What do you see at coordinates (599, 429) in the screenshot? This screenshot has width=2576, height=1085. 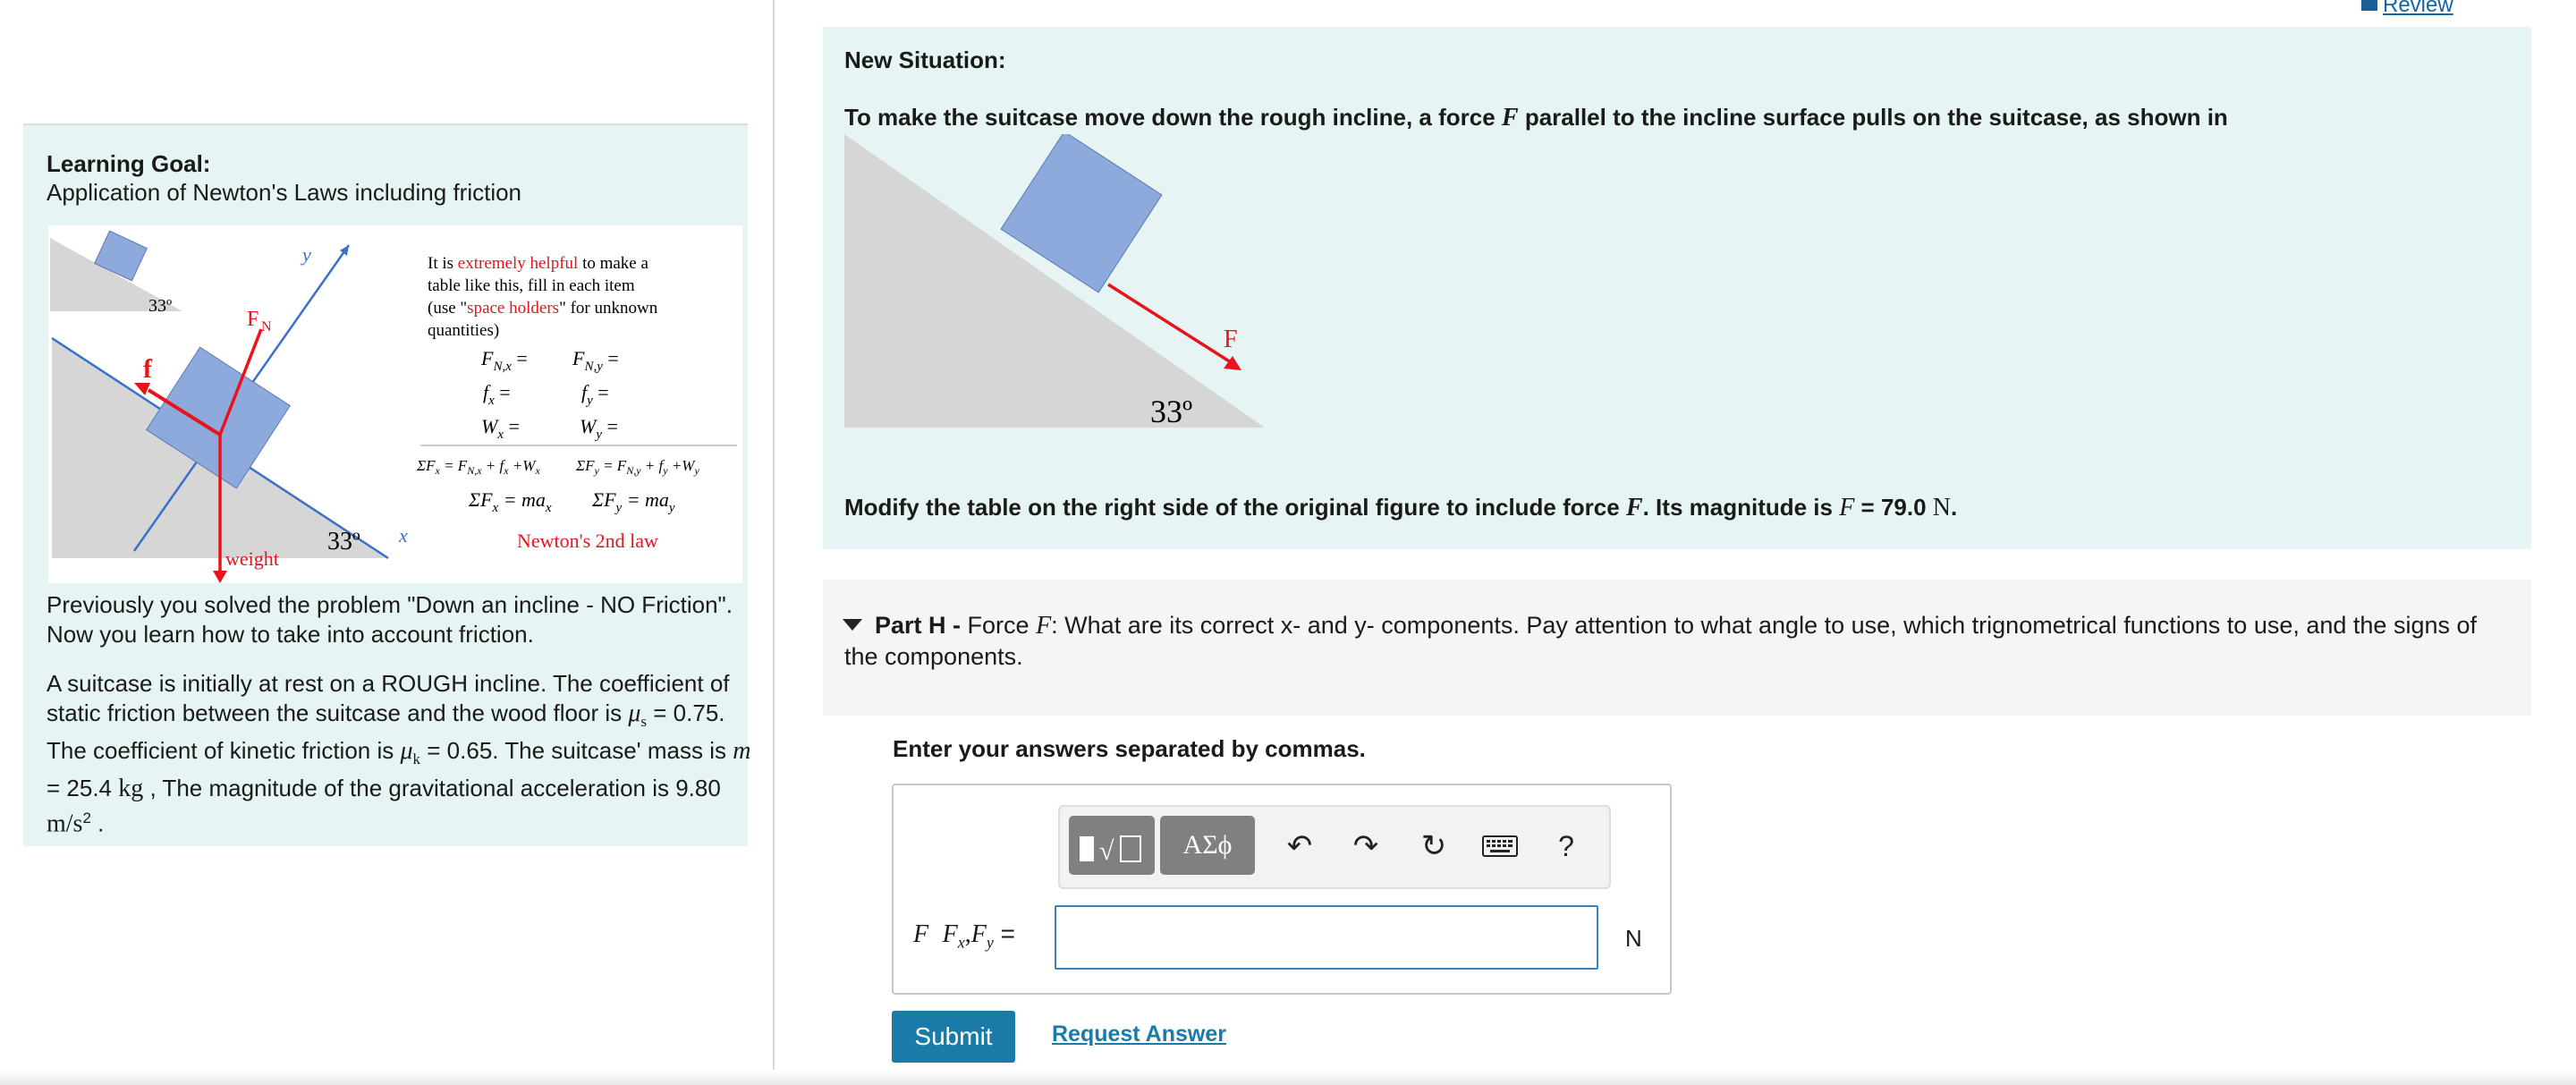 I see `svg-text: Wy =` at bounding box center [599, 429].